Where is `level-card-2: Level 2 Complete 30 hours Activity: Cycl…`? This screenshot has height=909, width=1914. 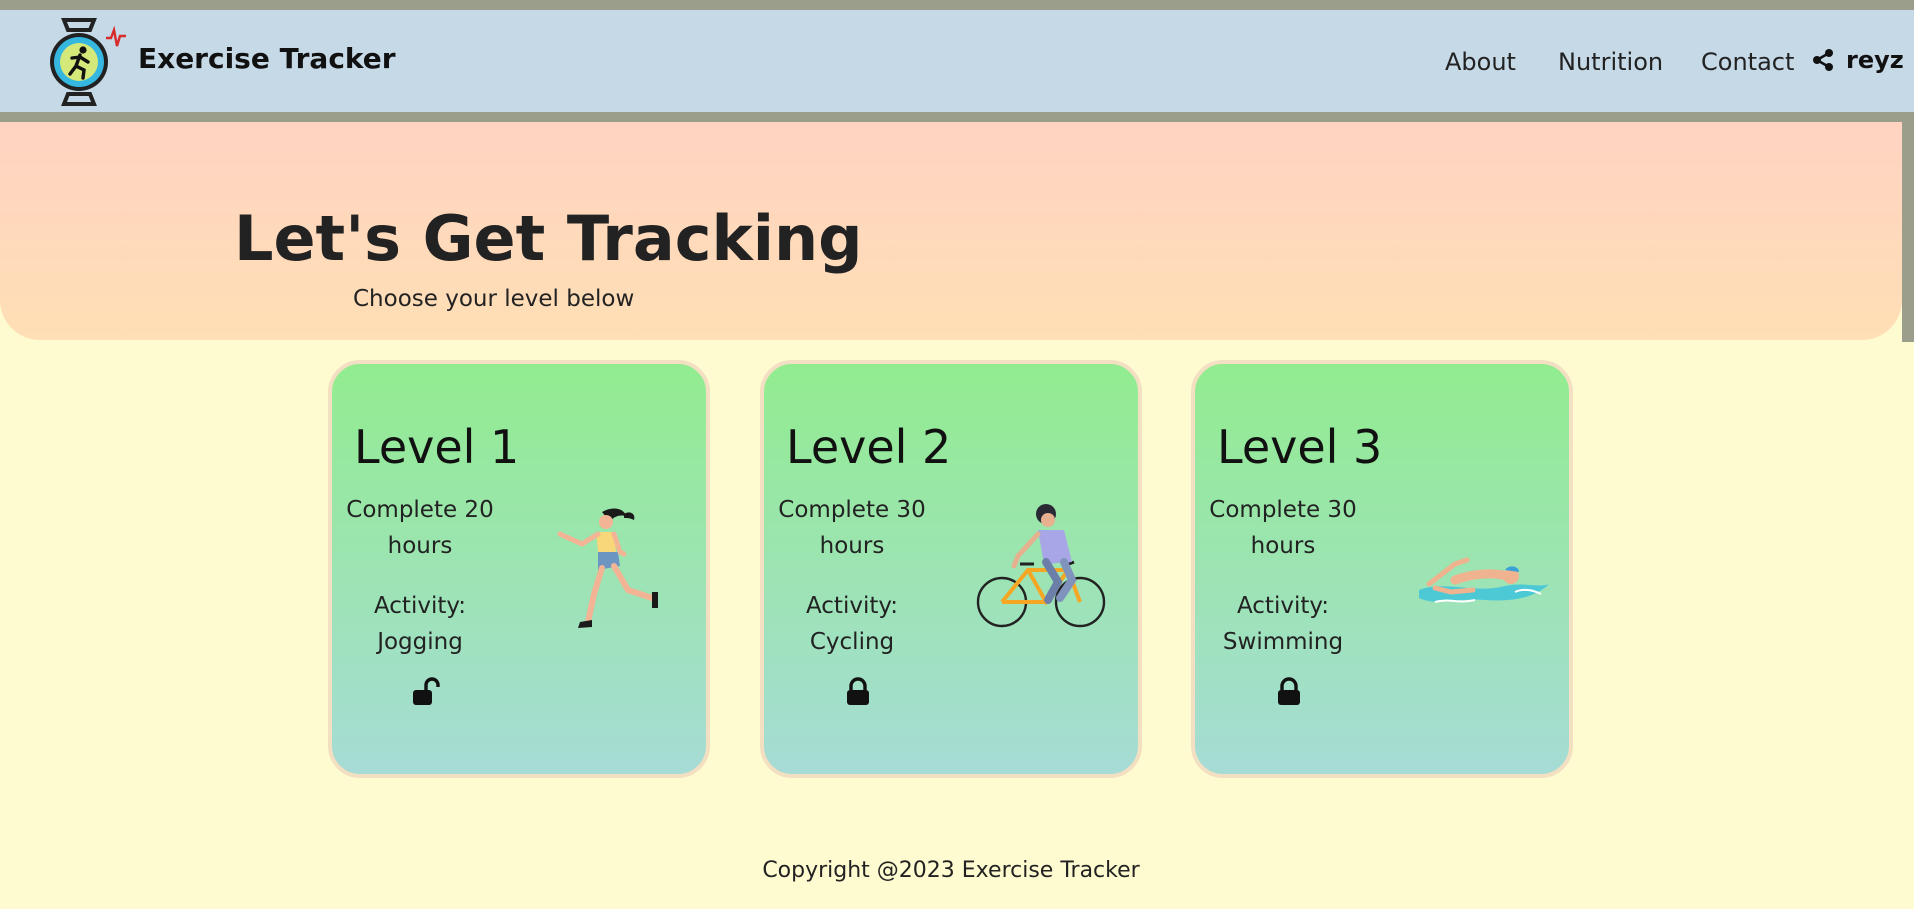
level-card-2: Level 2 Complete 30 hours Activity: Cycl… is located at coordinates (951, 569).